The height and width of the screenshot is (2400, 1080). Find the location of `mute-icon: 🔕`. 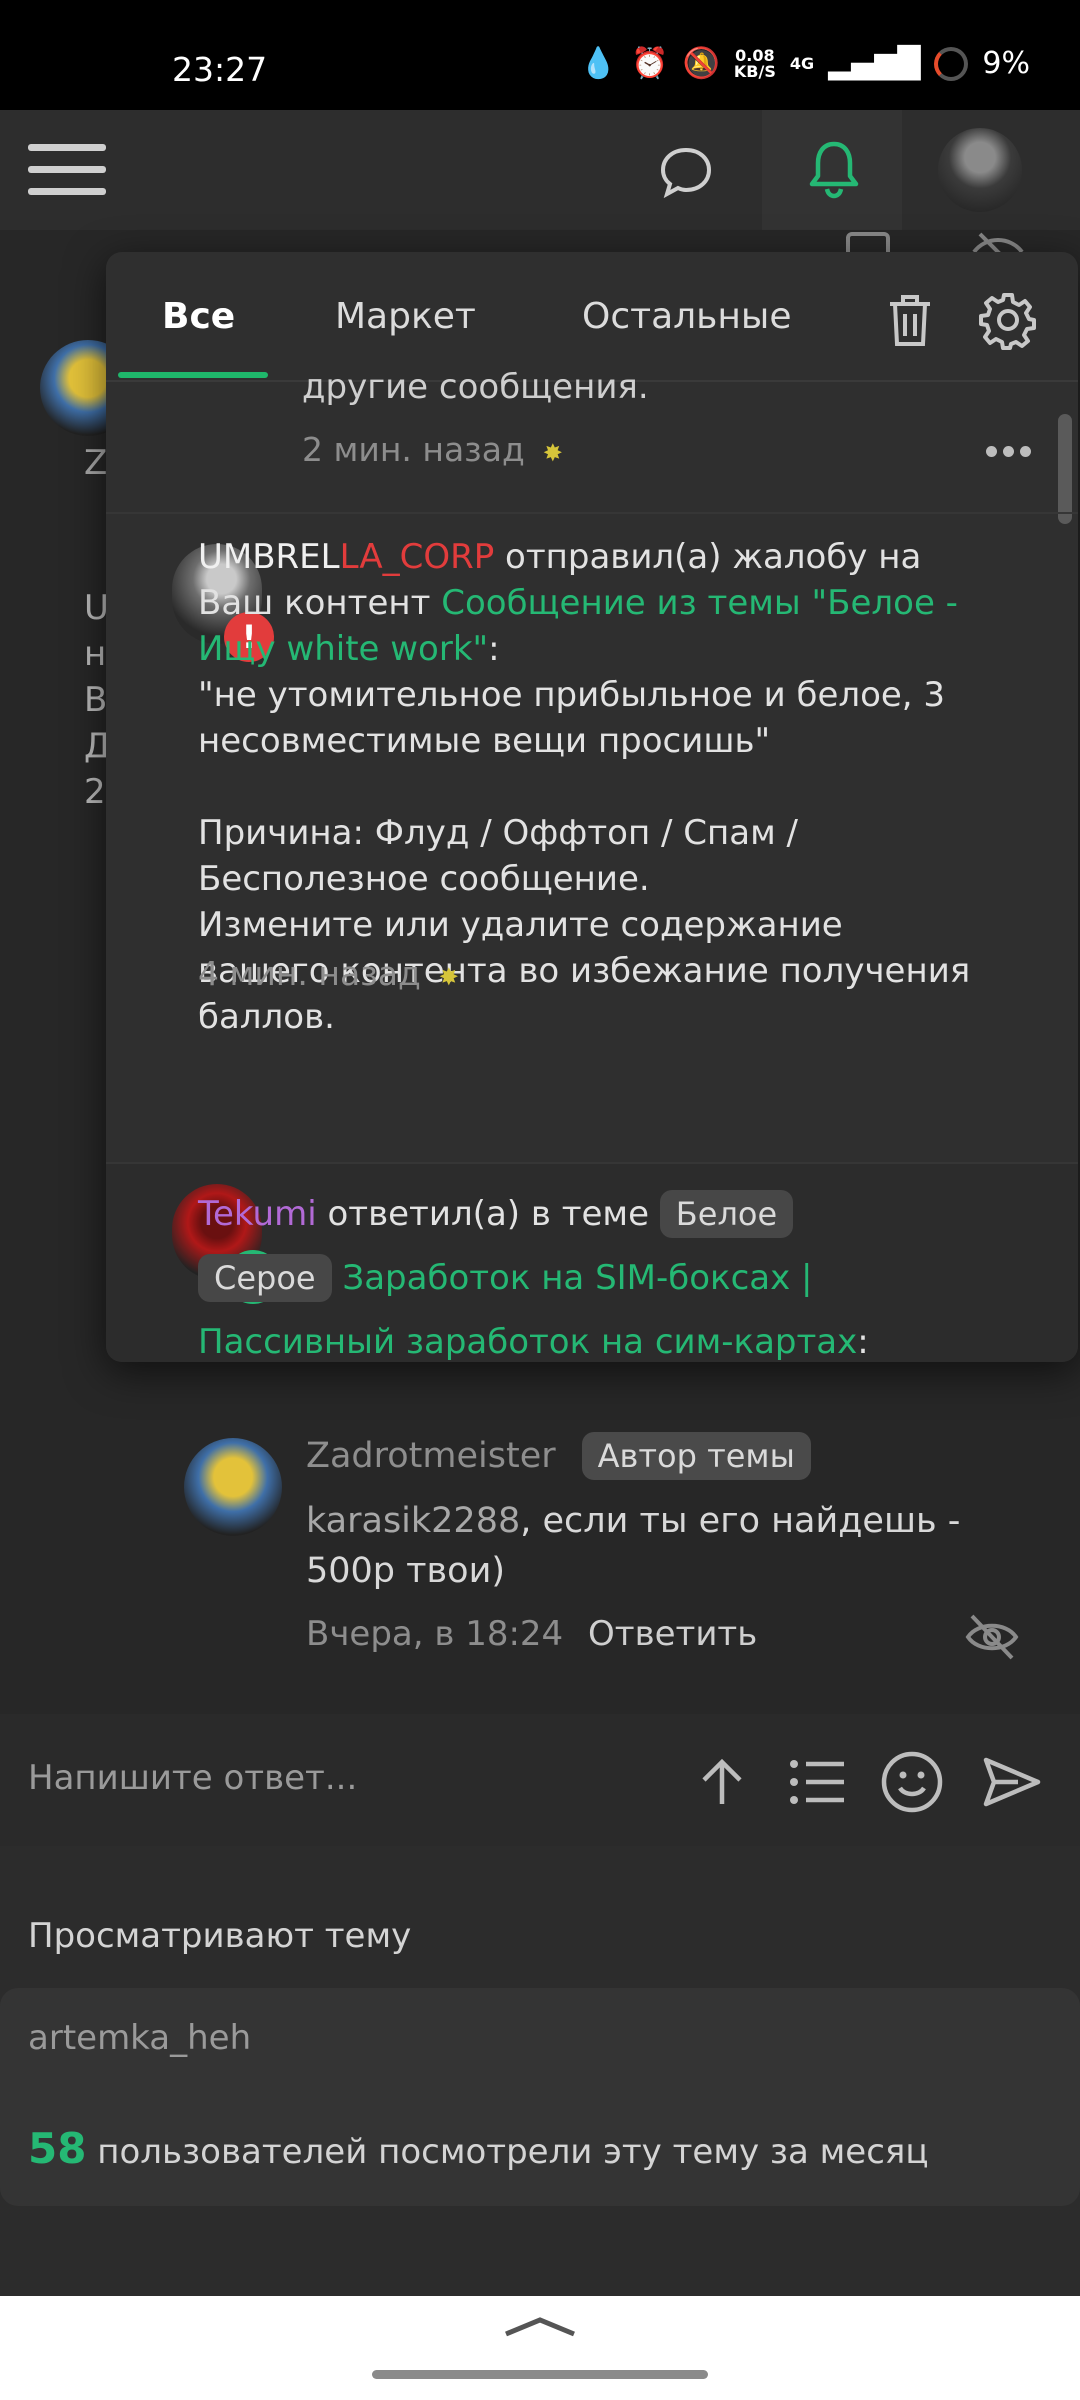

mute-icon: 🔕 is located at coordinates (701, 63).